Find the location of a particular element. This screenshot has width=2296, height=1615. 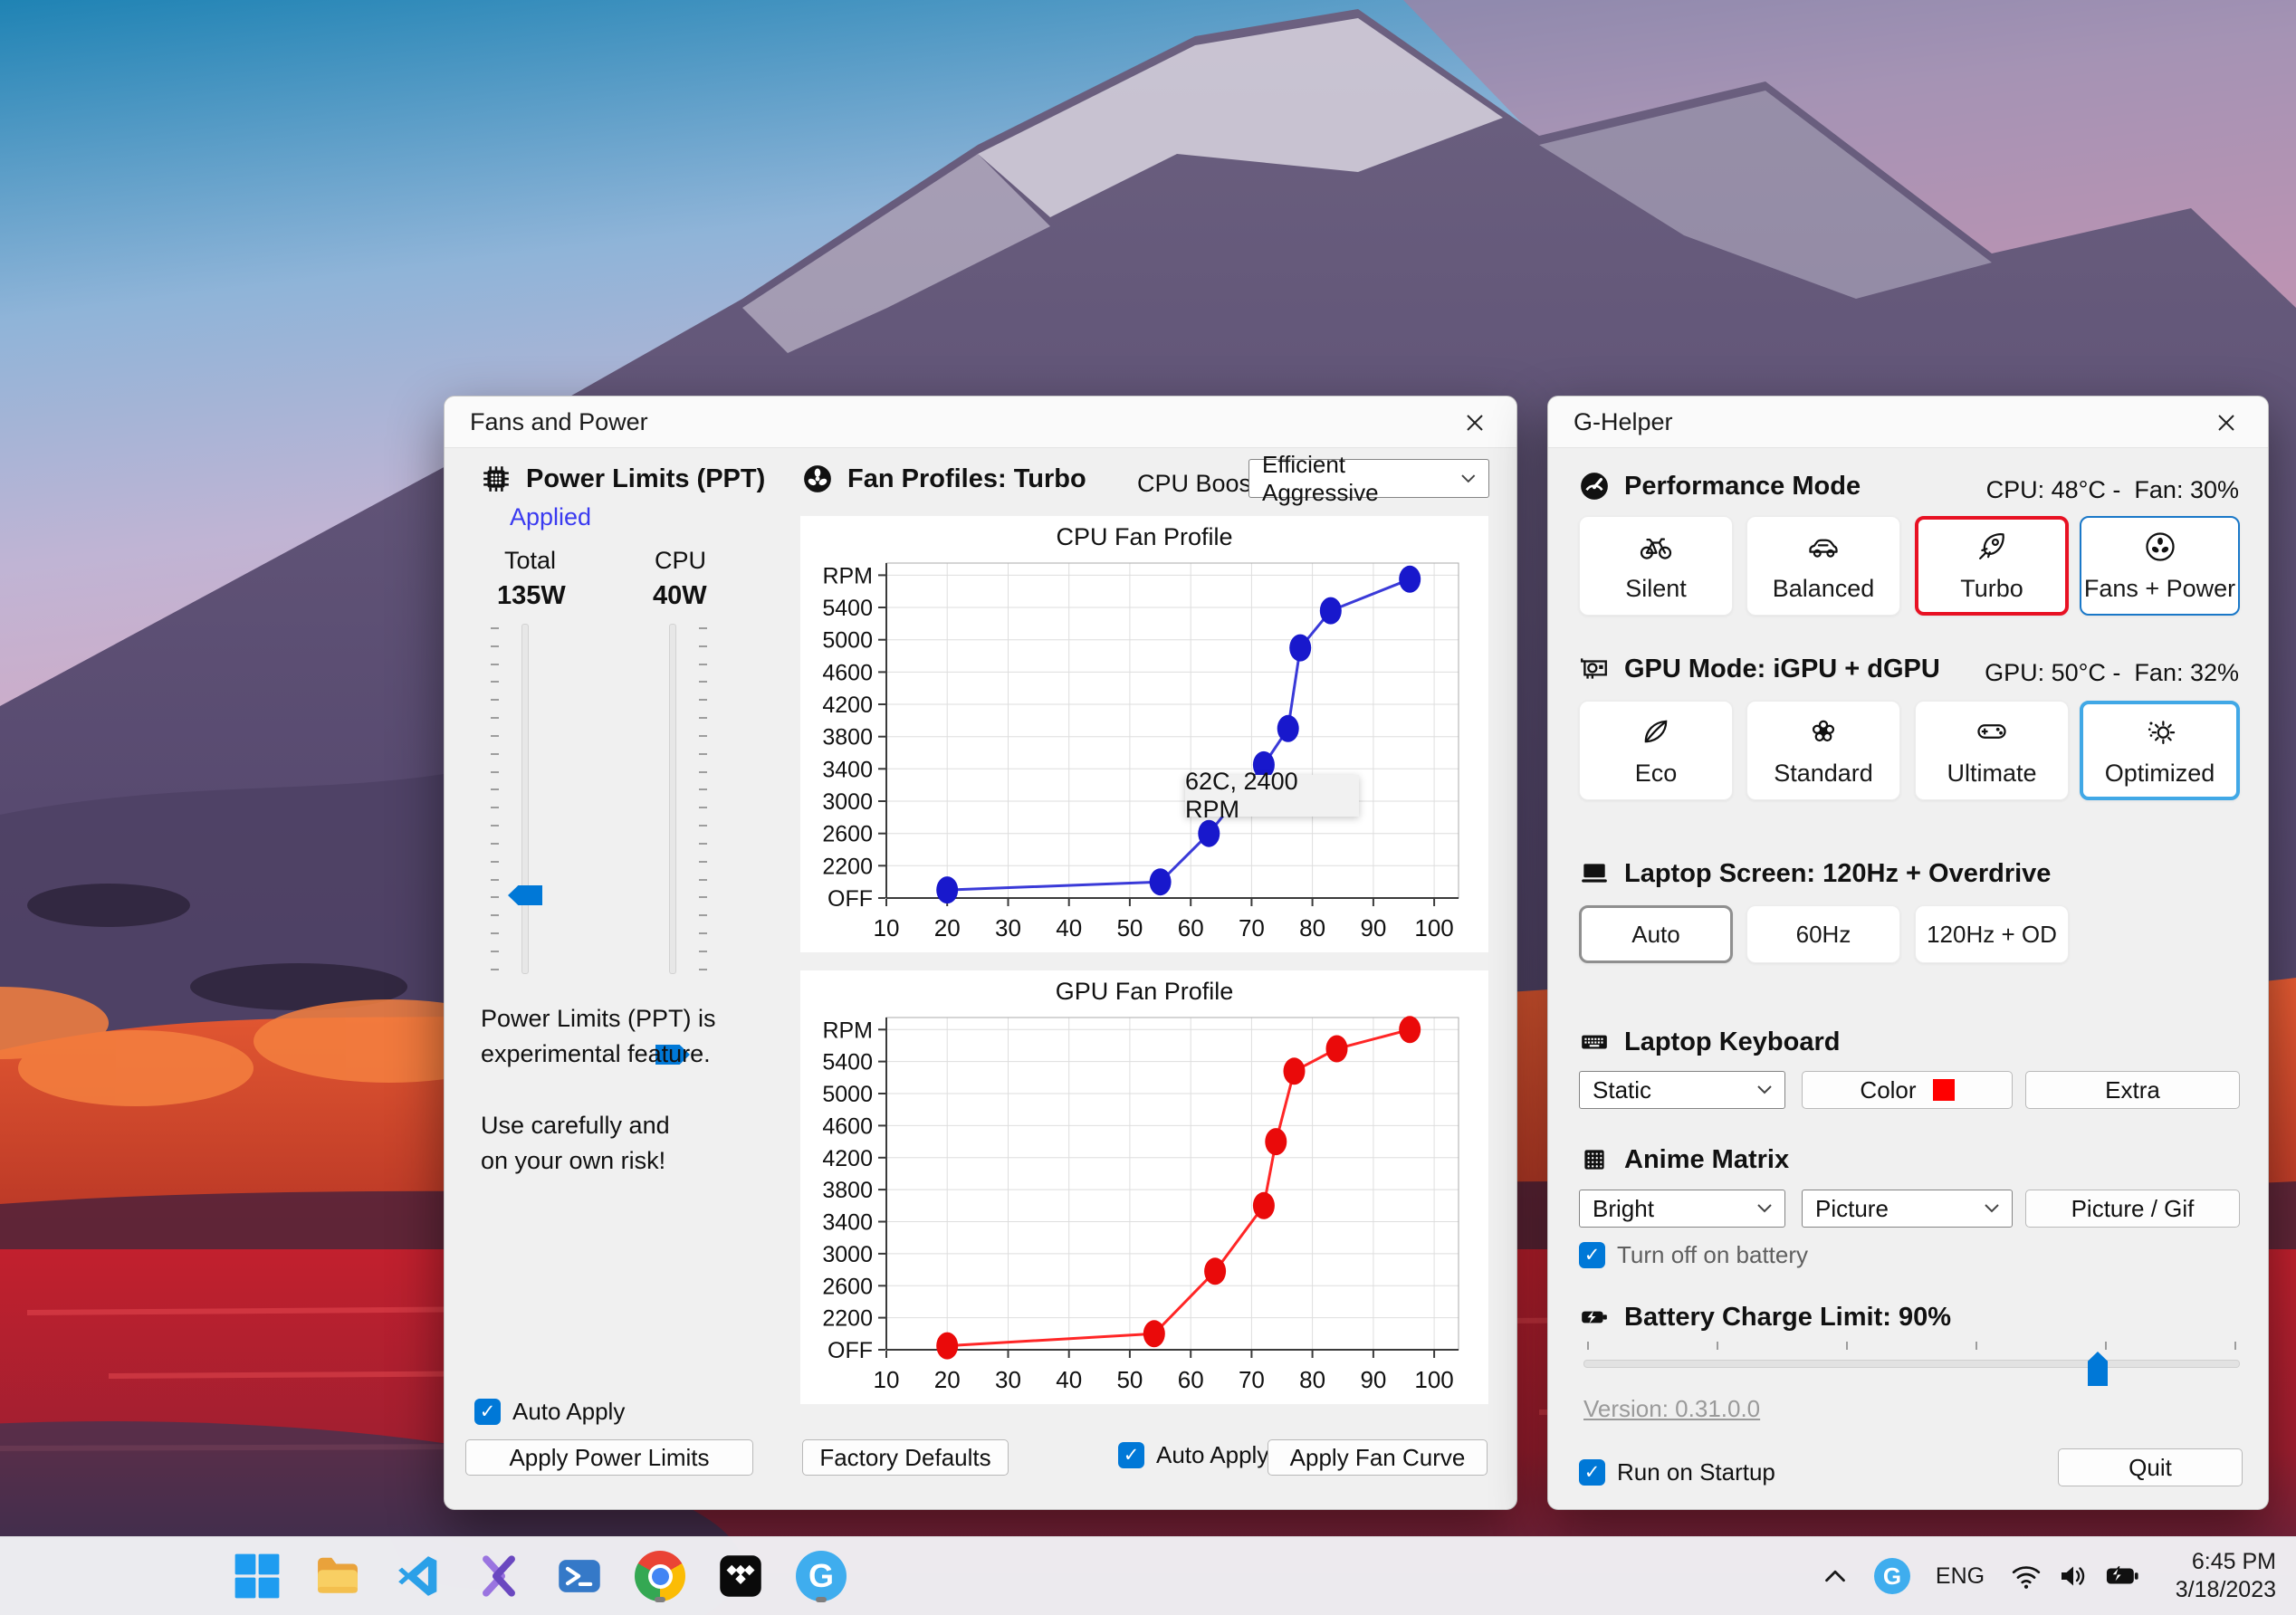

ghelper-taskbar-button: G is located at coordinates (821, 1576).